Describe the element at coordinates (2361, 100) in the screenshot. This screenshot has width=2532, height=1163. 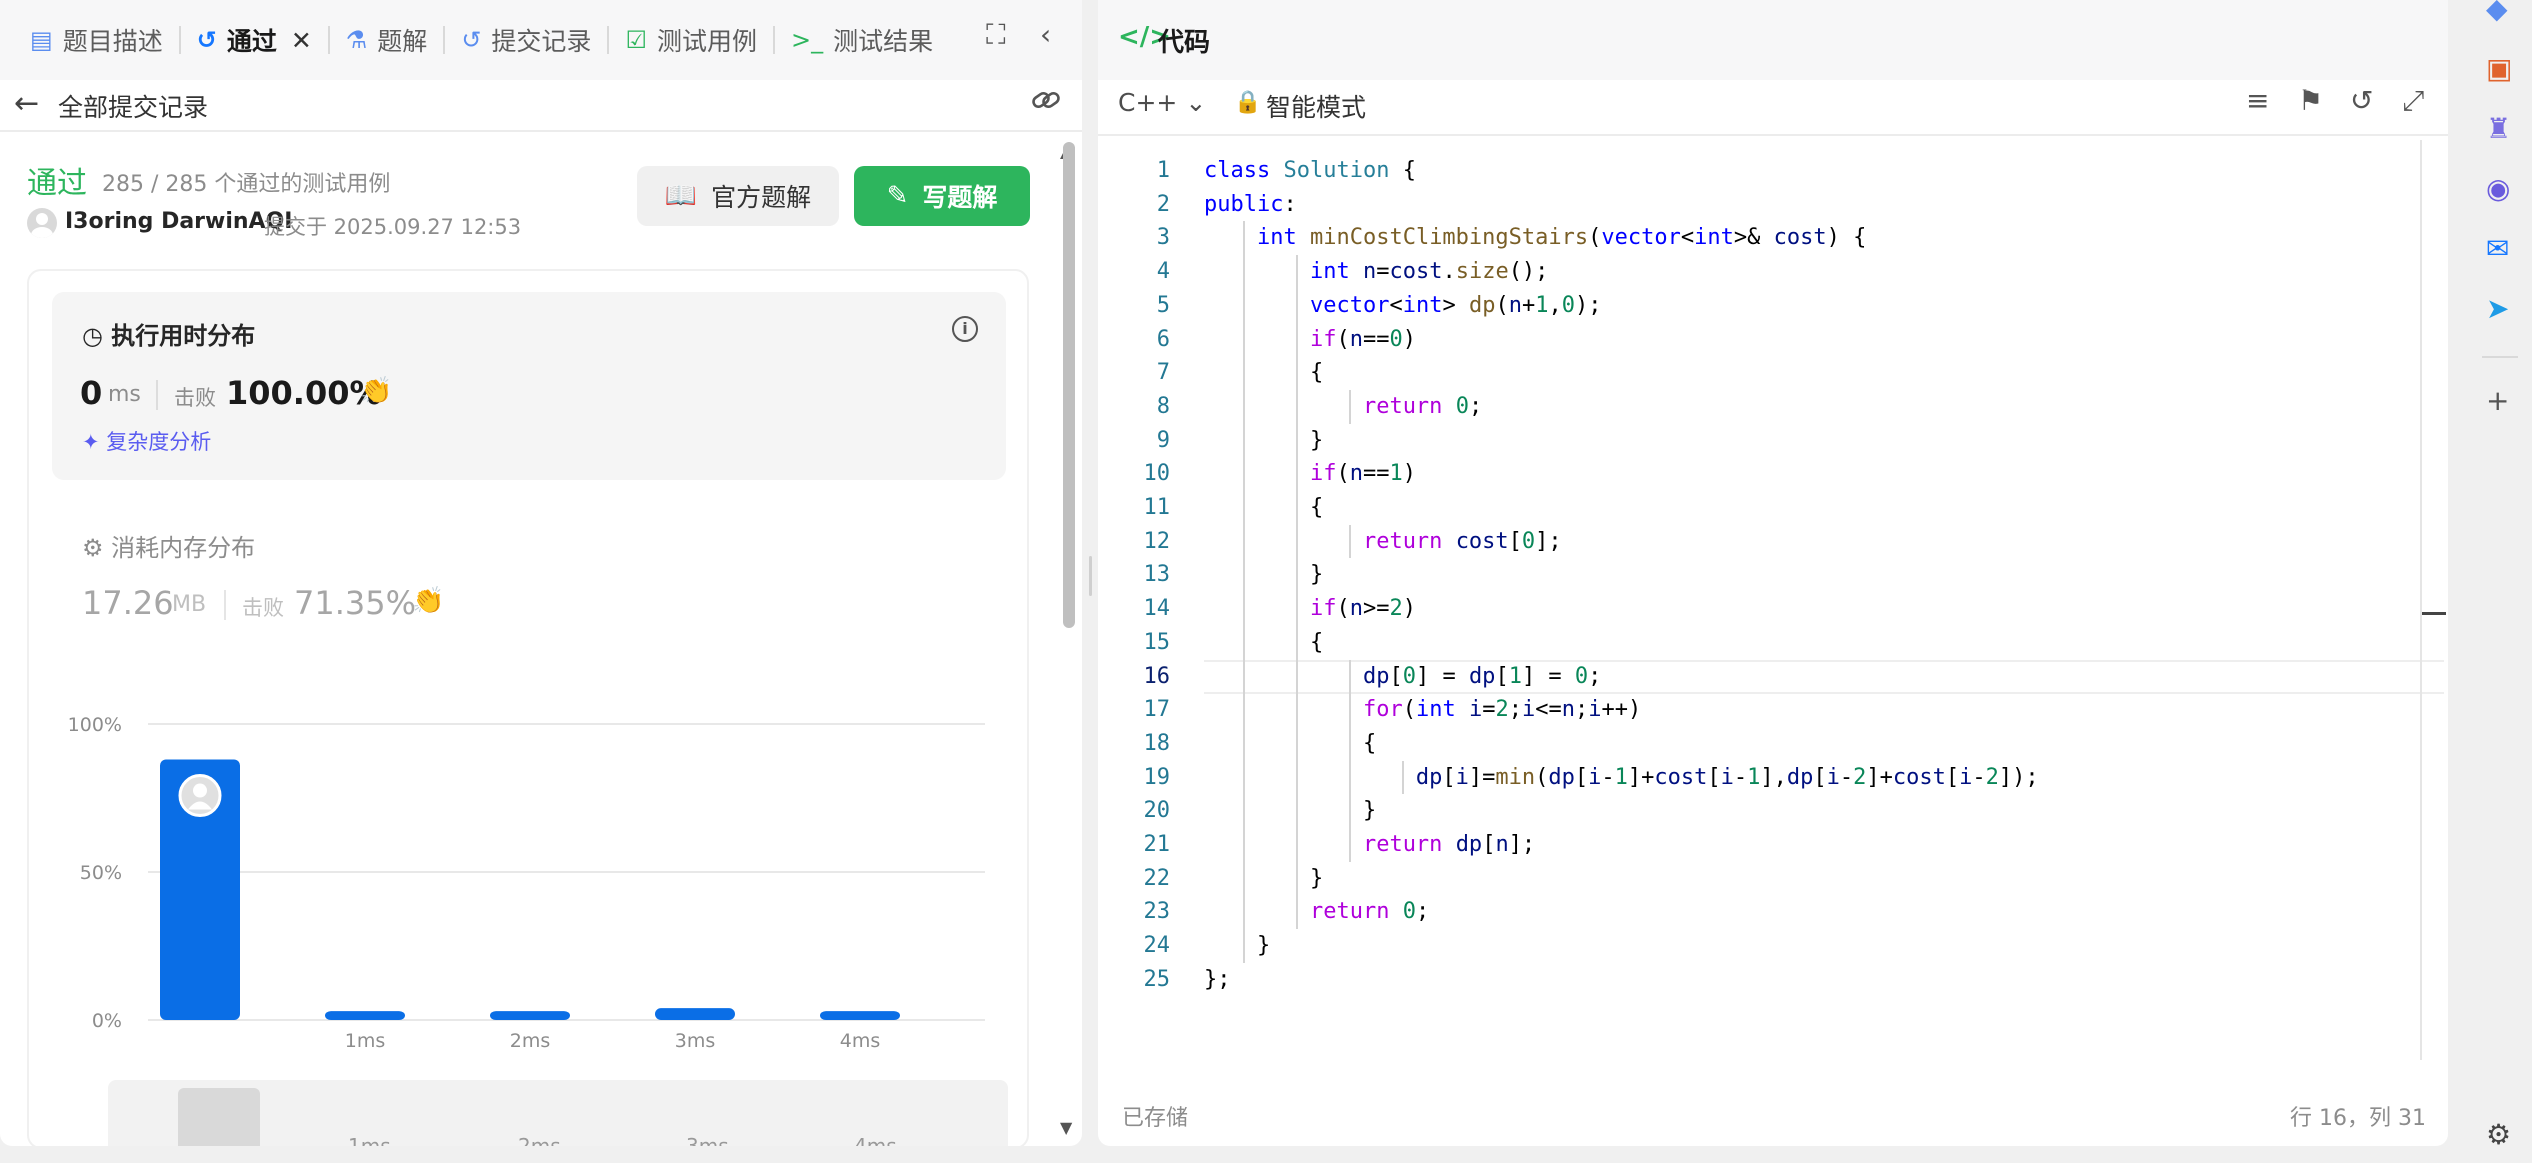
I see `reset-icon: ↺` at that location.